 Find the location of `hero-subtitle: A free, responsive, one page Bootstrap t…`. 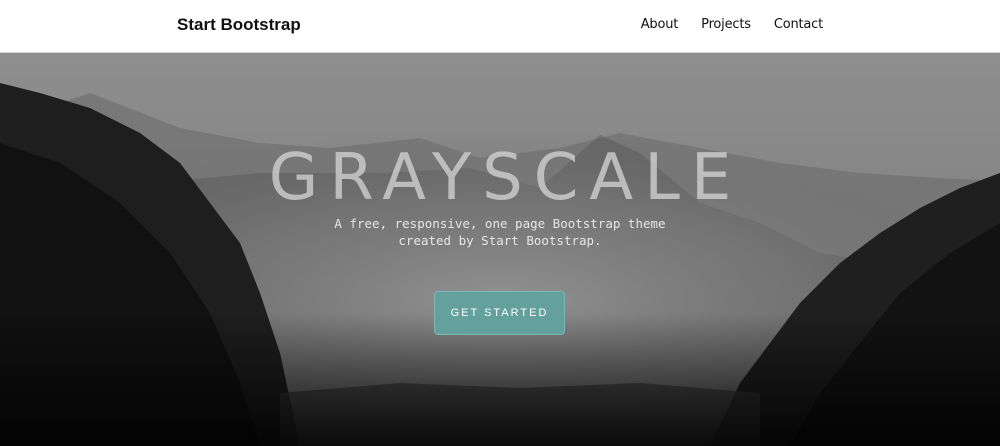

hero-subtitle: A free, responsive, one page Bootstrap t… is located at coordinates (500, 232).